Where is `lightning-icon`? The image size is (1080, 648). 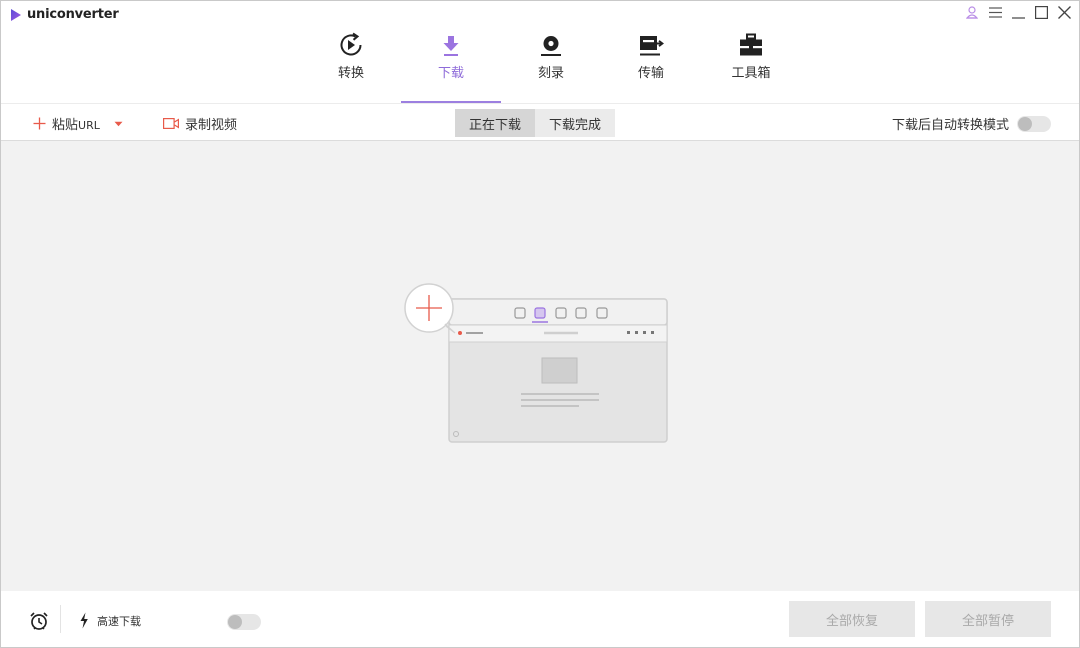
lightning-icon is located at coordinates (84, 620).